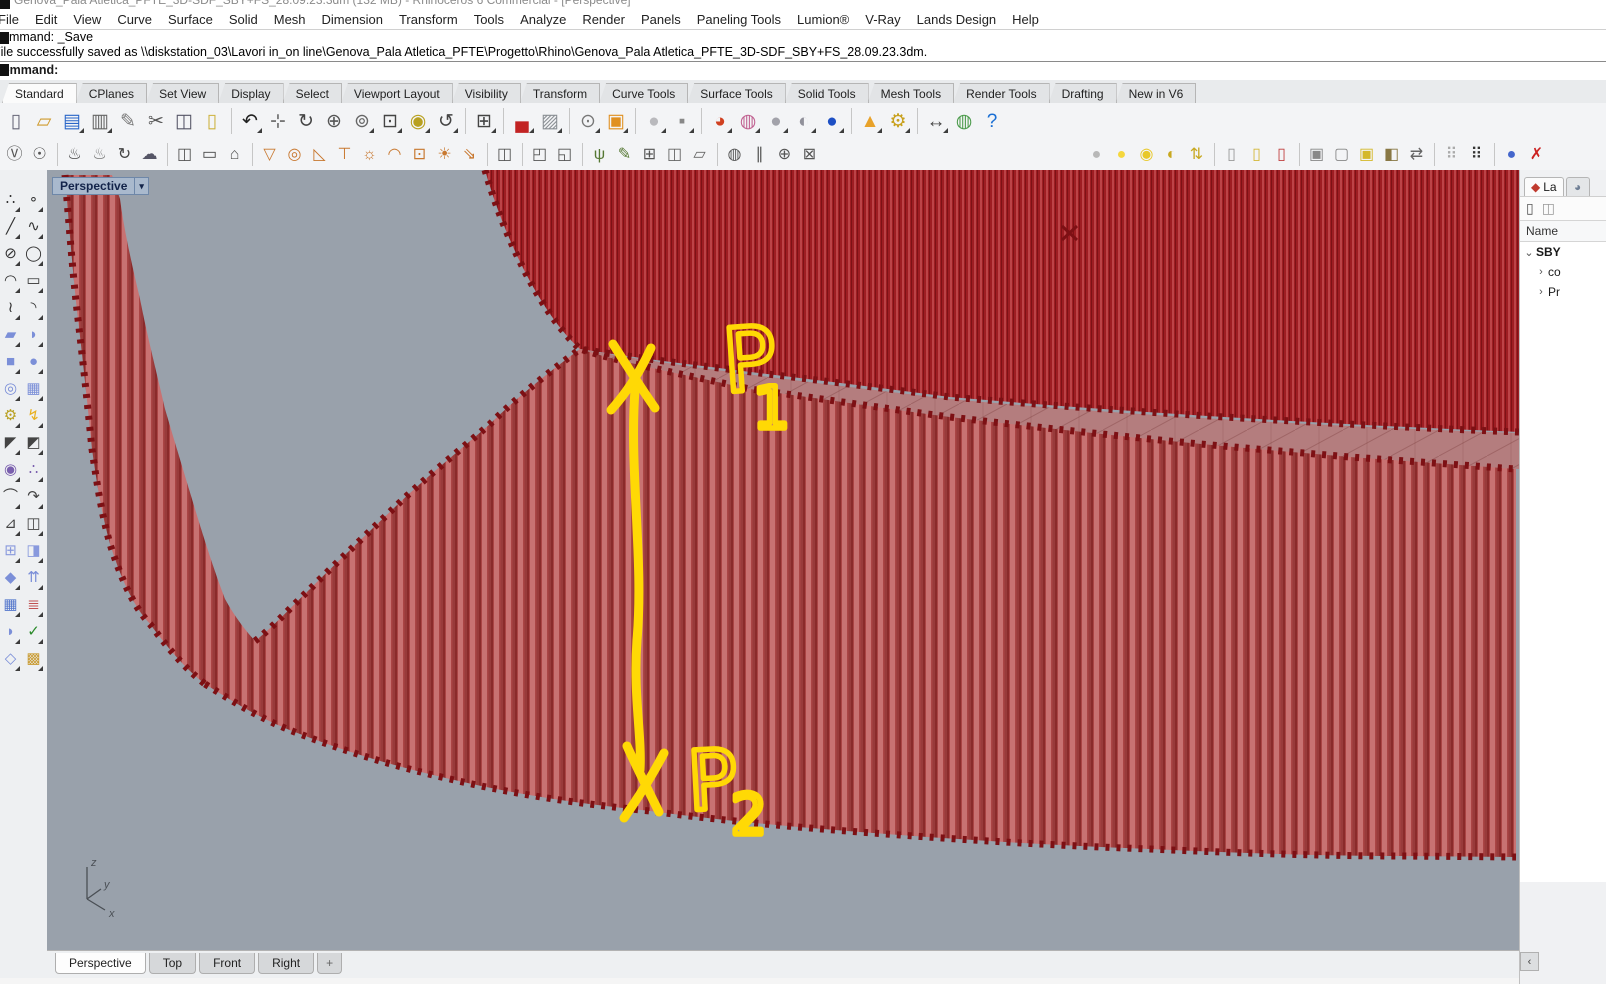 Image resolution: width=1606 pixels, height=984 pixels. What do you see at coordinates (585, 121) in the screenshot?
I see `analyze-distance-icon: ⊙` at bounding box center [585, 121].